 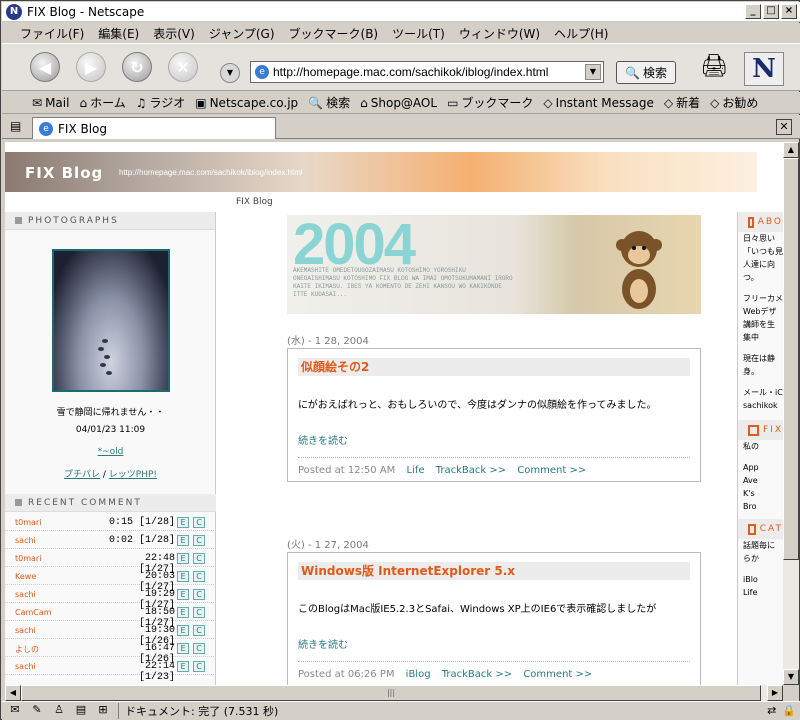 I want to click on vertical-scrollbar: ▲ ▼, so click(x=791, y=413).